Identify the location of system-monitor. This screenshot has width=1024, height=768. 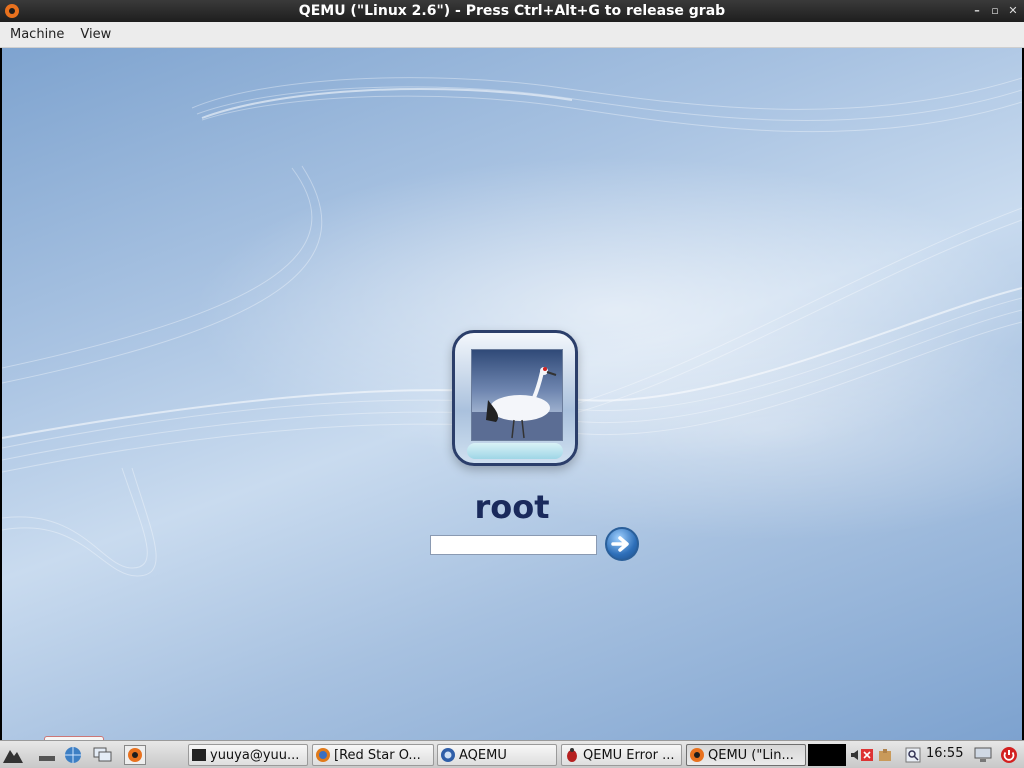
(827, 755).